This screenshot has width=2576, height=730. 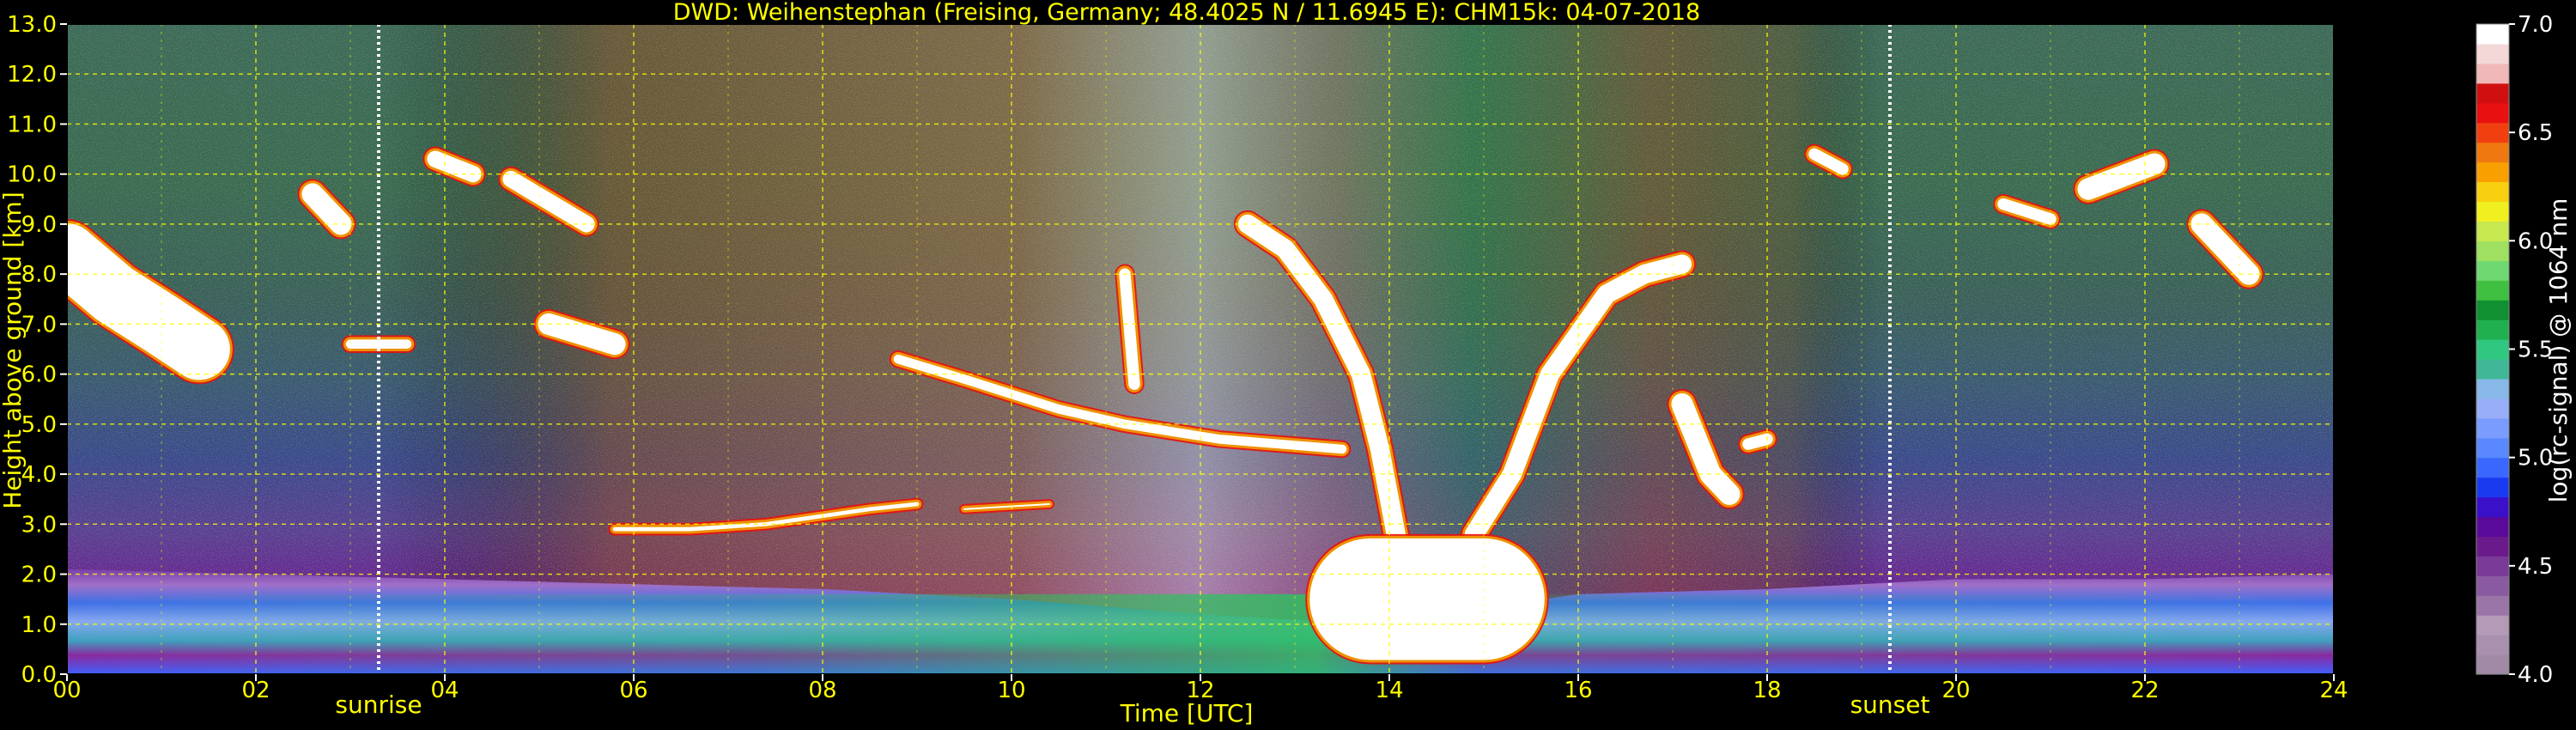 I want to click on colorbar-tick-label: 4.5, so click(x=2536, y=567).